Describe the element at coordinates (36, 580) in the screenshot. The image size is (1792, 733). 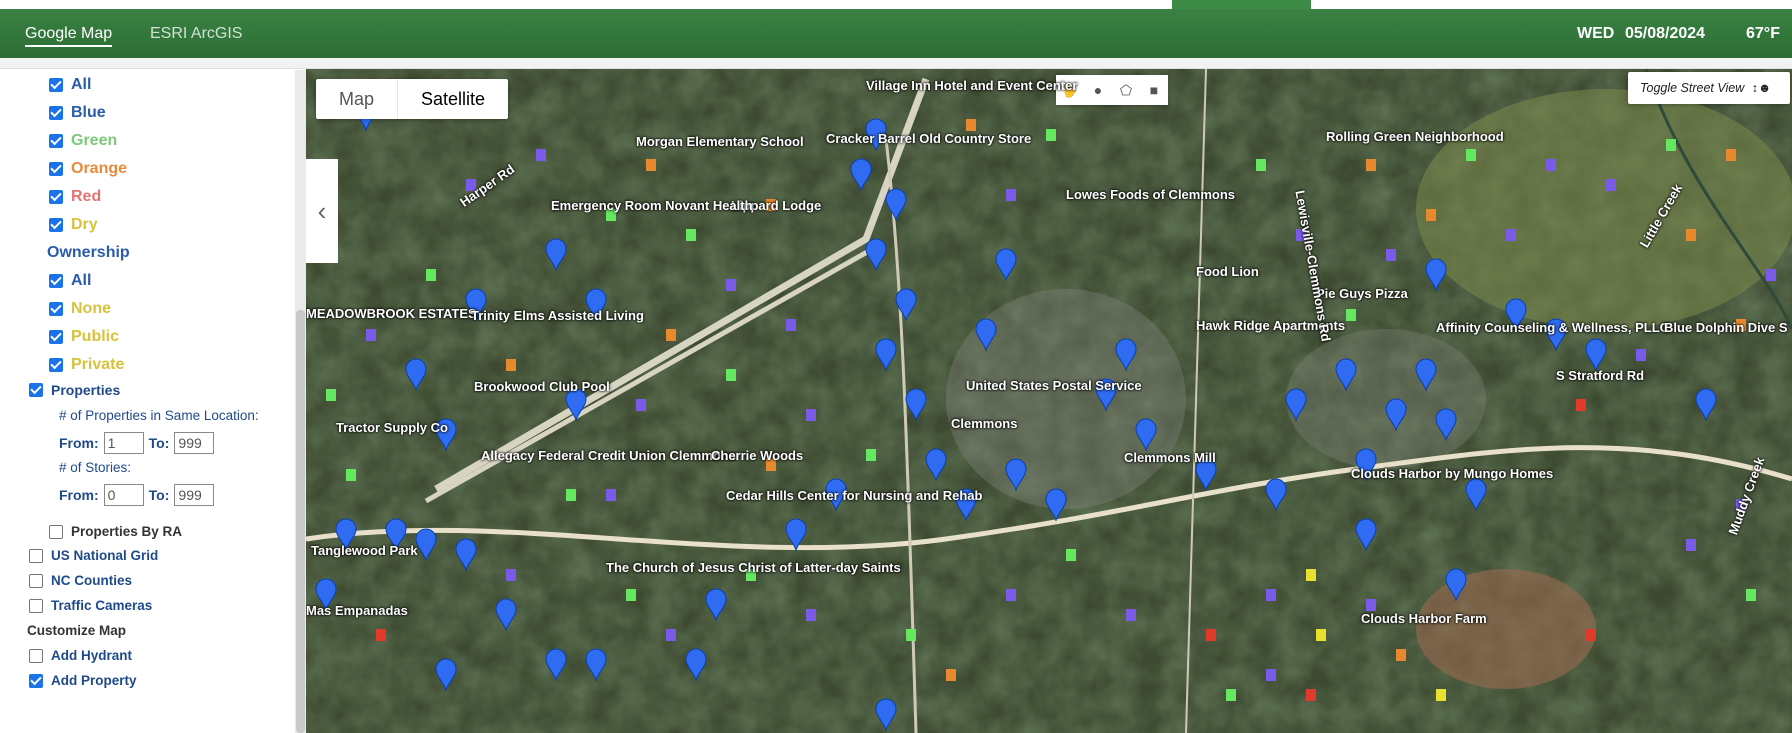
I see `nc-counties-checkbox` at that location.